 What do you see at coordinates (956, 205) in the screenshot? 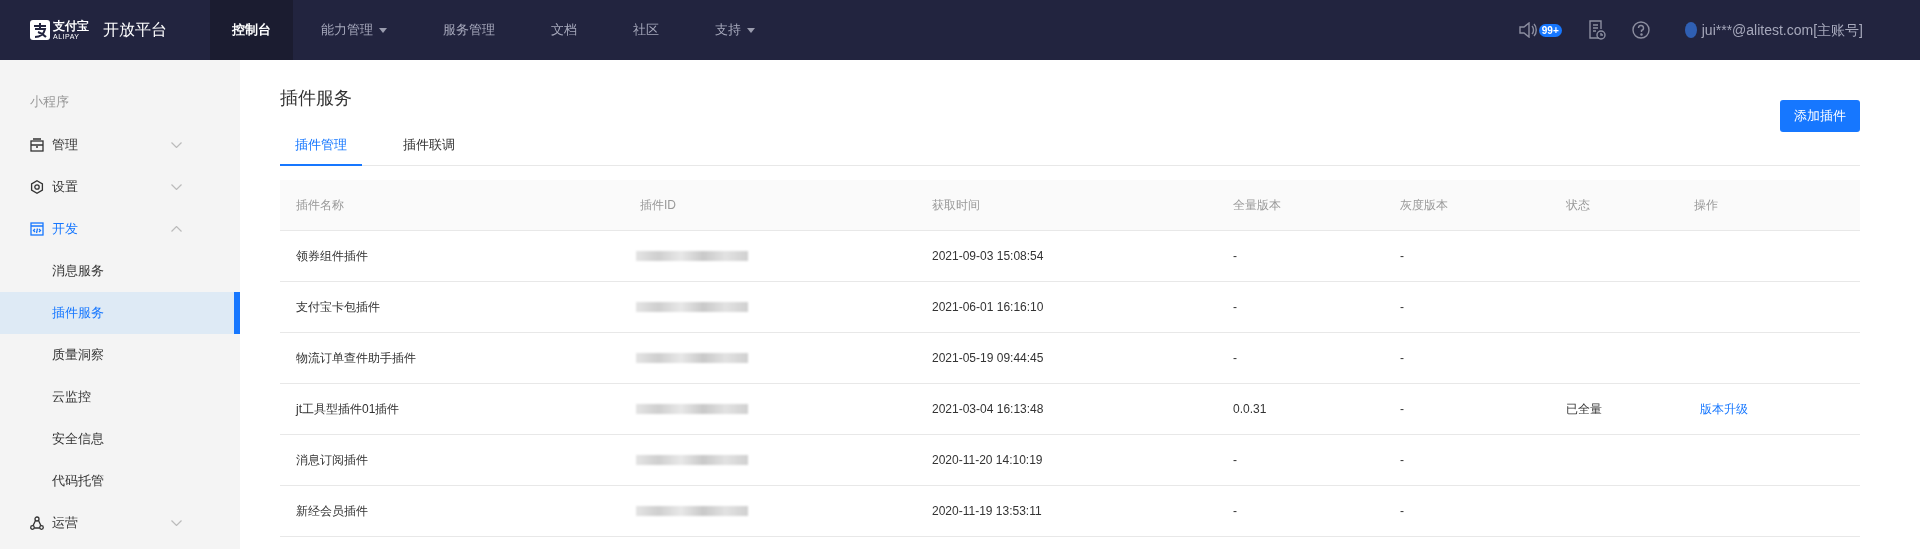
I see `column-header: 获取时间` at bounding box center [956, 205].